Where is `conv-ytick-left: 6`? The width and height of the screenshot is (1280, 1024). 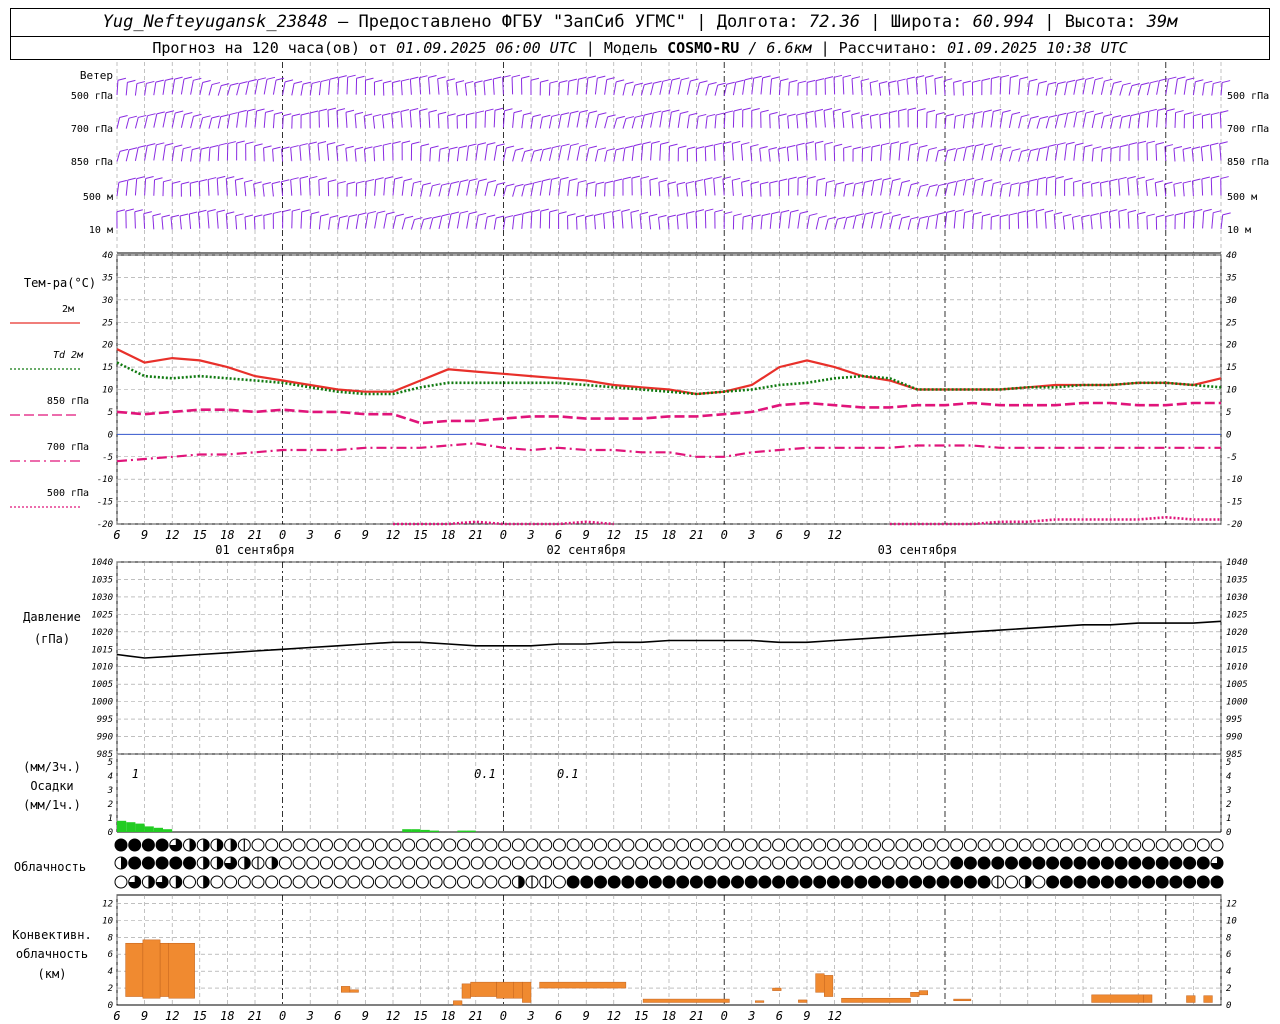 conv-ytick-left: 6 is located at coordinates (110, 955).